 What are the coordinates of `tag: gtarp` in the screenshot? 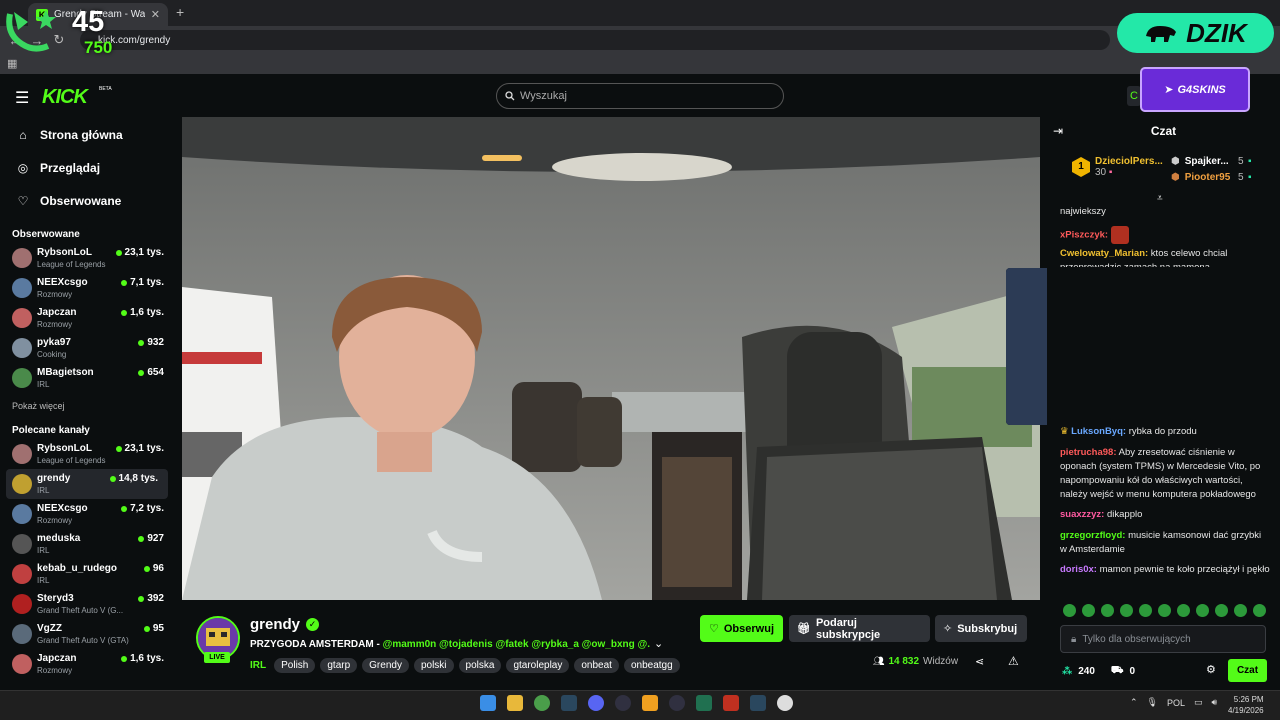 It's located at (339, 665).